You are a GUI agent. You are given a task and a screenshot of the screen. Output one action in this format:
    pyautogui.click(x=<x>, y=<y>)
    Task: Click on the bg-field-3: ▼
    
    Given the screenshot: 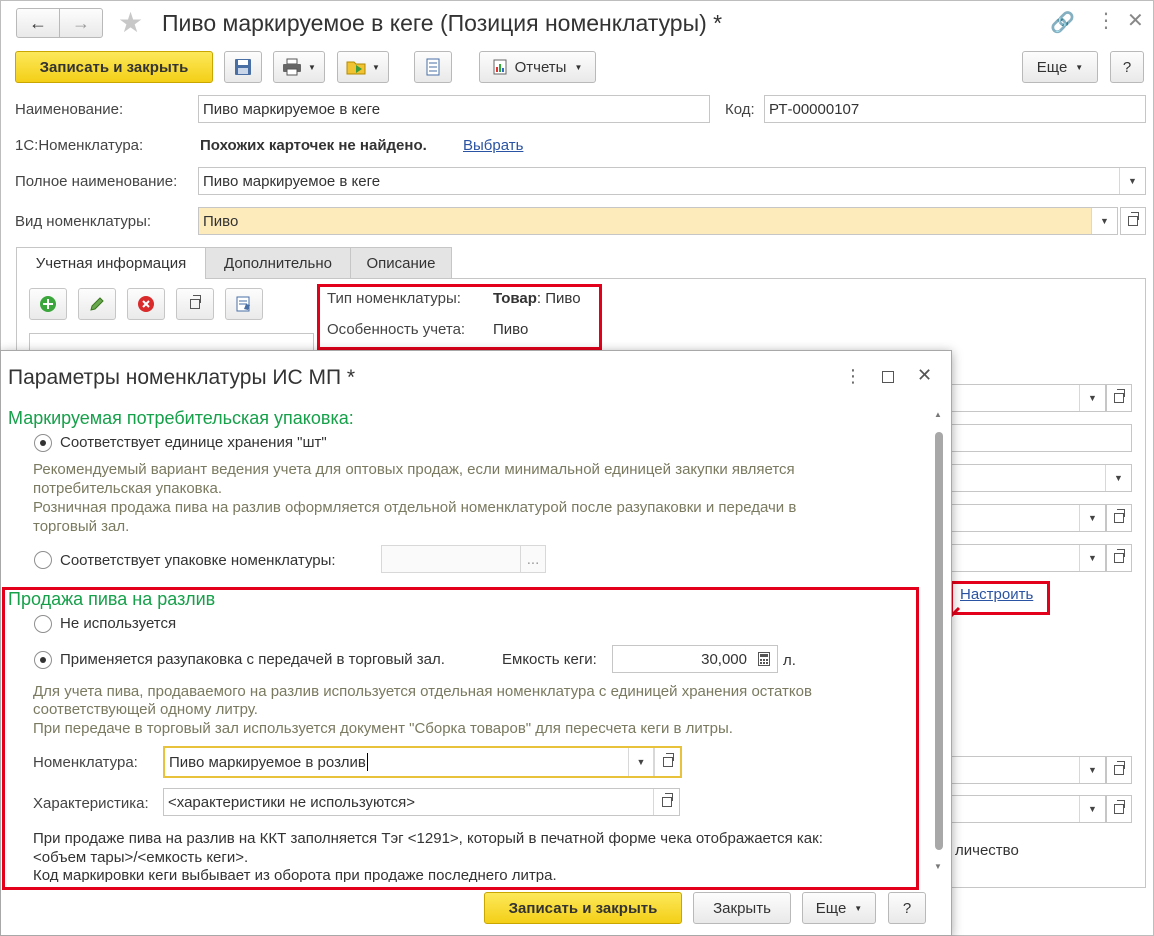 What is the action you would take?
    pyautogui.click(x=1040, y=478)
    